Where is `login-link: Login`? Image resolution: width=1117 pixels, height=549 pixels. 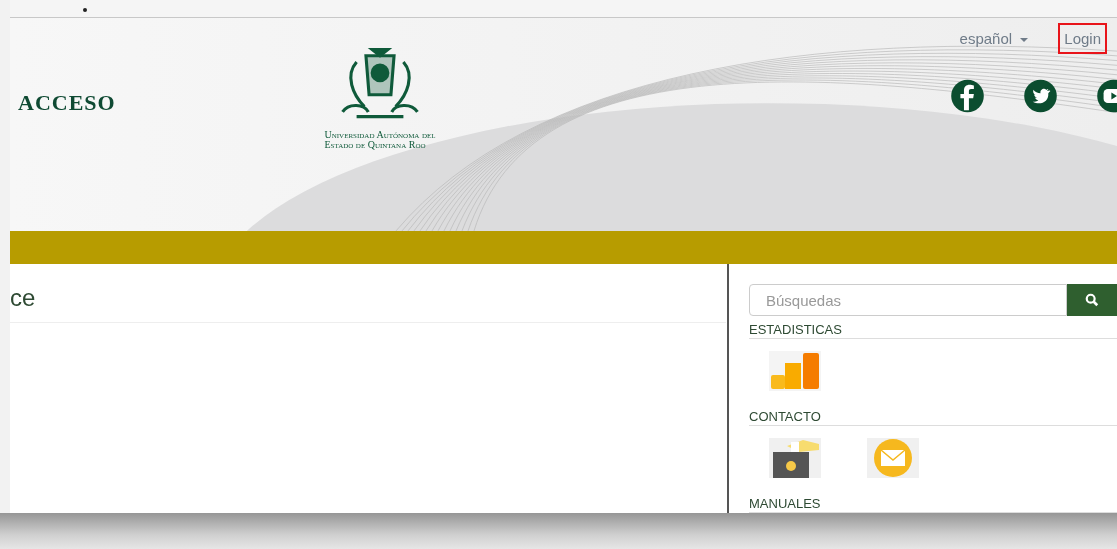 login-link: Login is located at coordinates (1082, 38).